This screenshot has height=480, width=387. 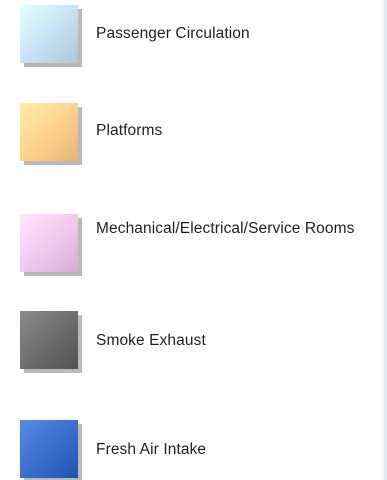 What do you see at coordinates (190, 246) in the screenshot?
I see `legend-item-mechanical-electrical-service-rooms: Mechanical/Electrical/Service Rooms` at bounding box center [190, 246].